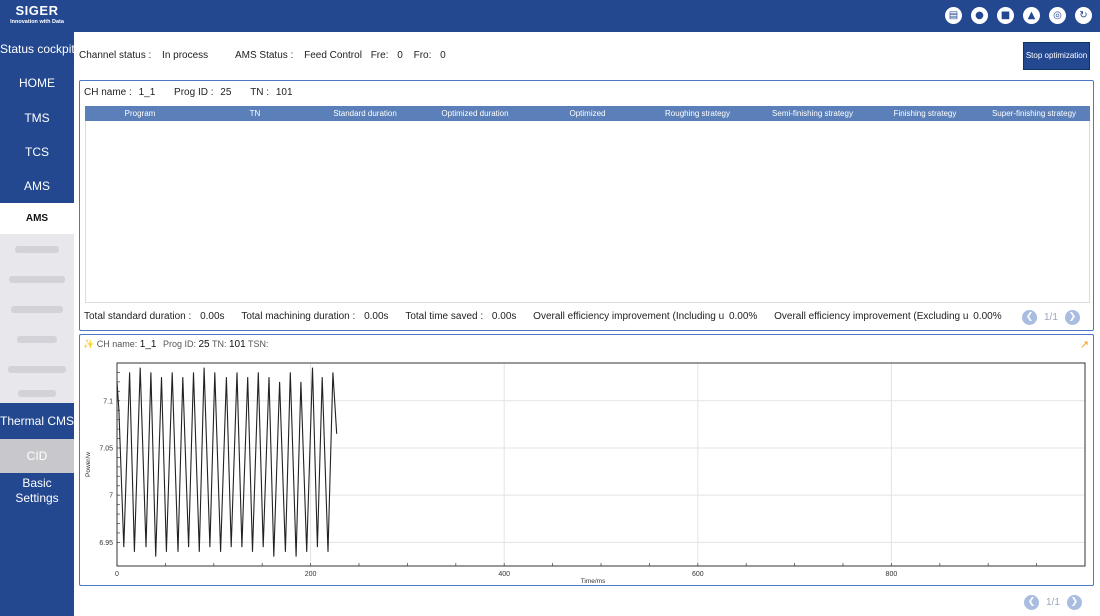  What do you see at coordinates (979, 15) in the screenshot?
I see `user-icon: ●` at bounding box center [979, 15].